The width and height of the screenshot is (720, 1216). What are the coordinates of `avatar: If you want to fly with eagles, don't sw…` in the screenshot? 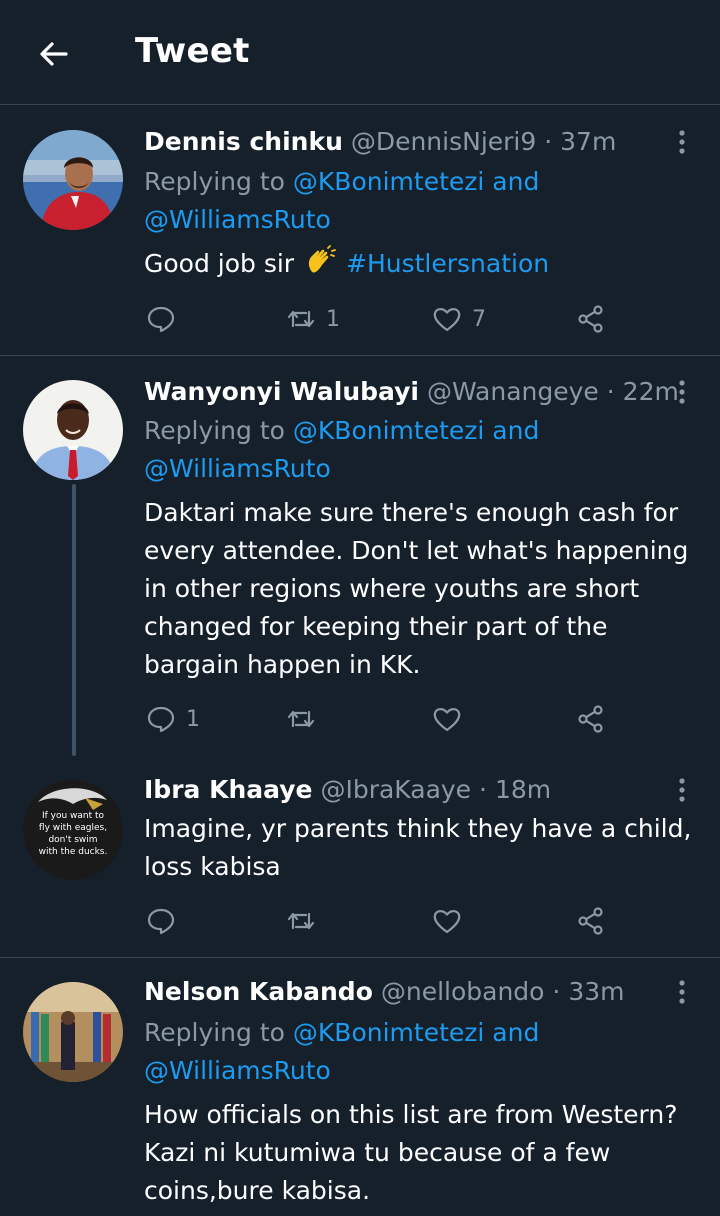 It's located at (73, 830).